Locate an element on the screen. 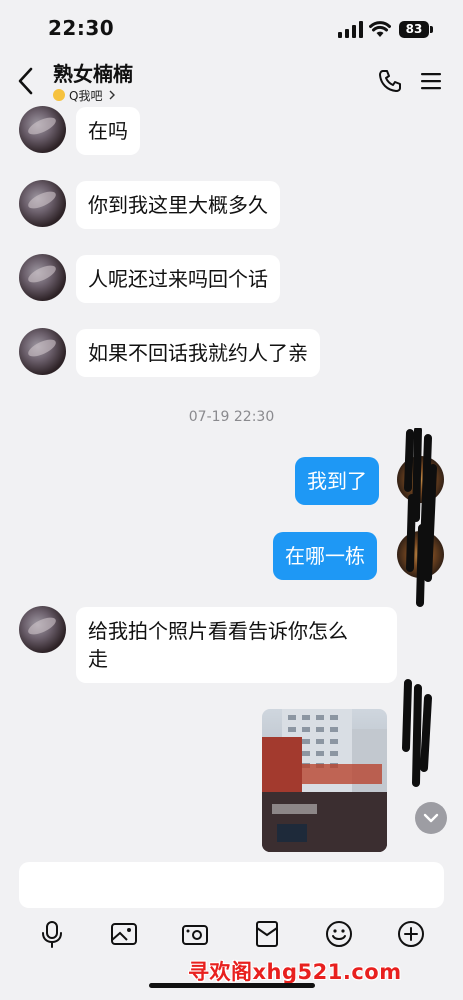  building-photo is located at coordinates (324, 780).